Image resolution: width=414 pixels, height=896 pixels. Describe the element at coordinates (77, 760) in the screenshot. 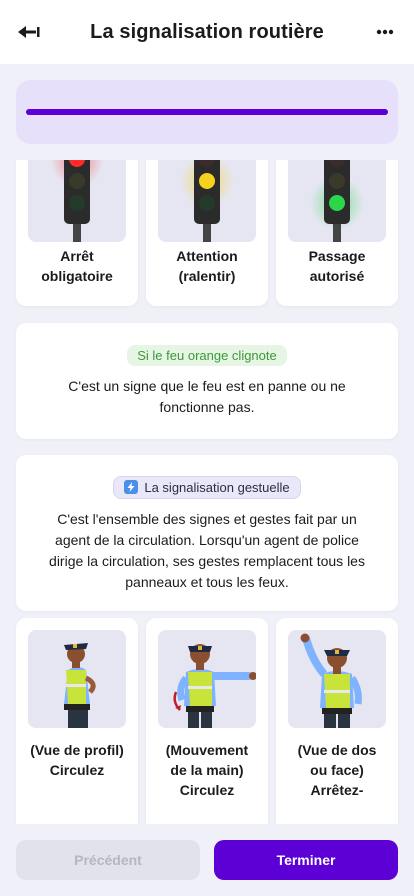

I see `gesture-label: (Vue de profil) Circulez` at that location.